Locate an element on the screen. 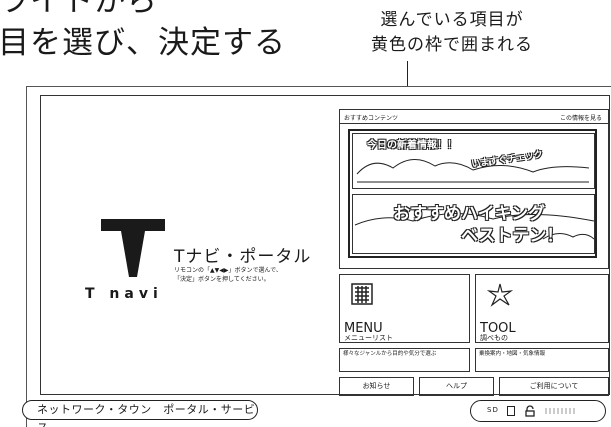 This screenshot has height=427, width=611. heading-line1-wrap: ライトから is located at coordinates (143, 11).